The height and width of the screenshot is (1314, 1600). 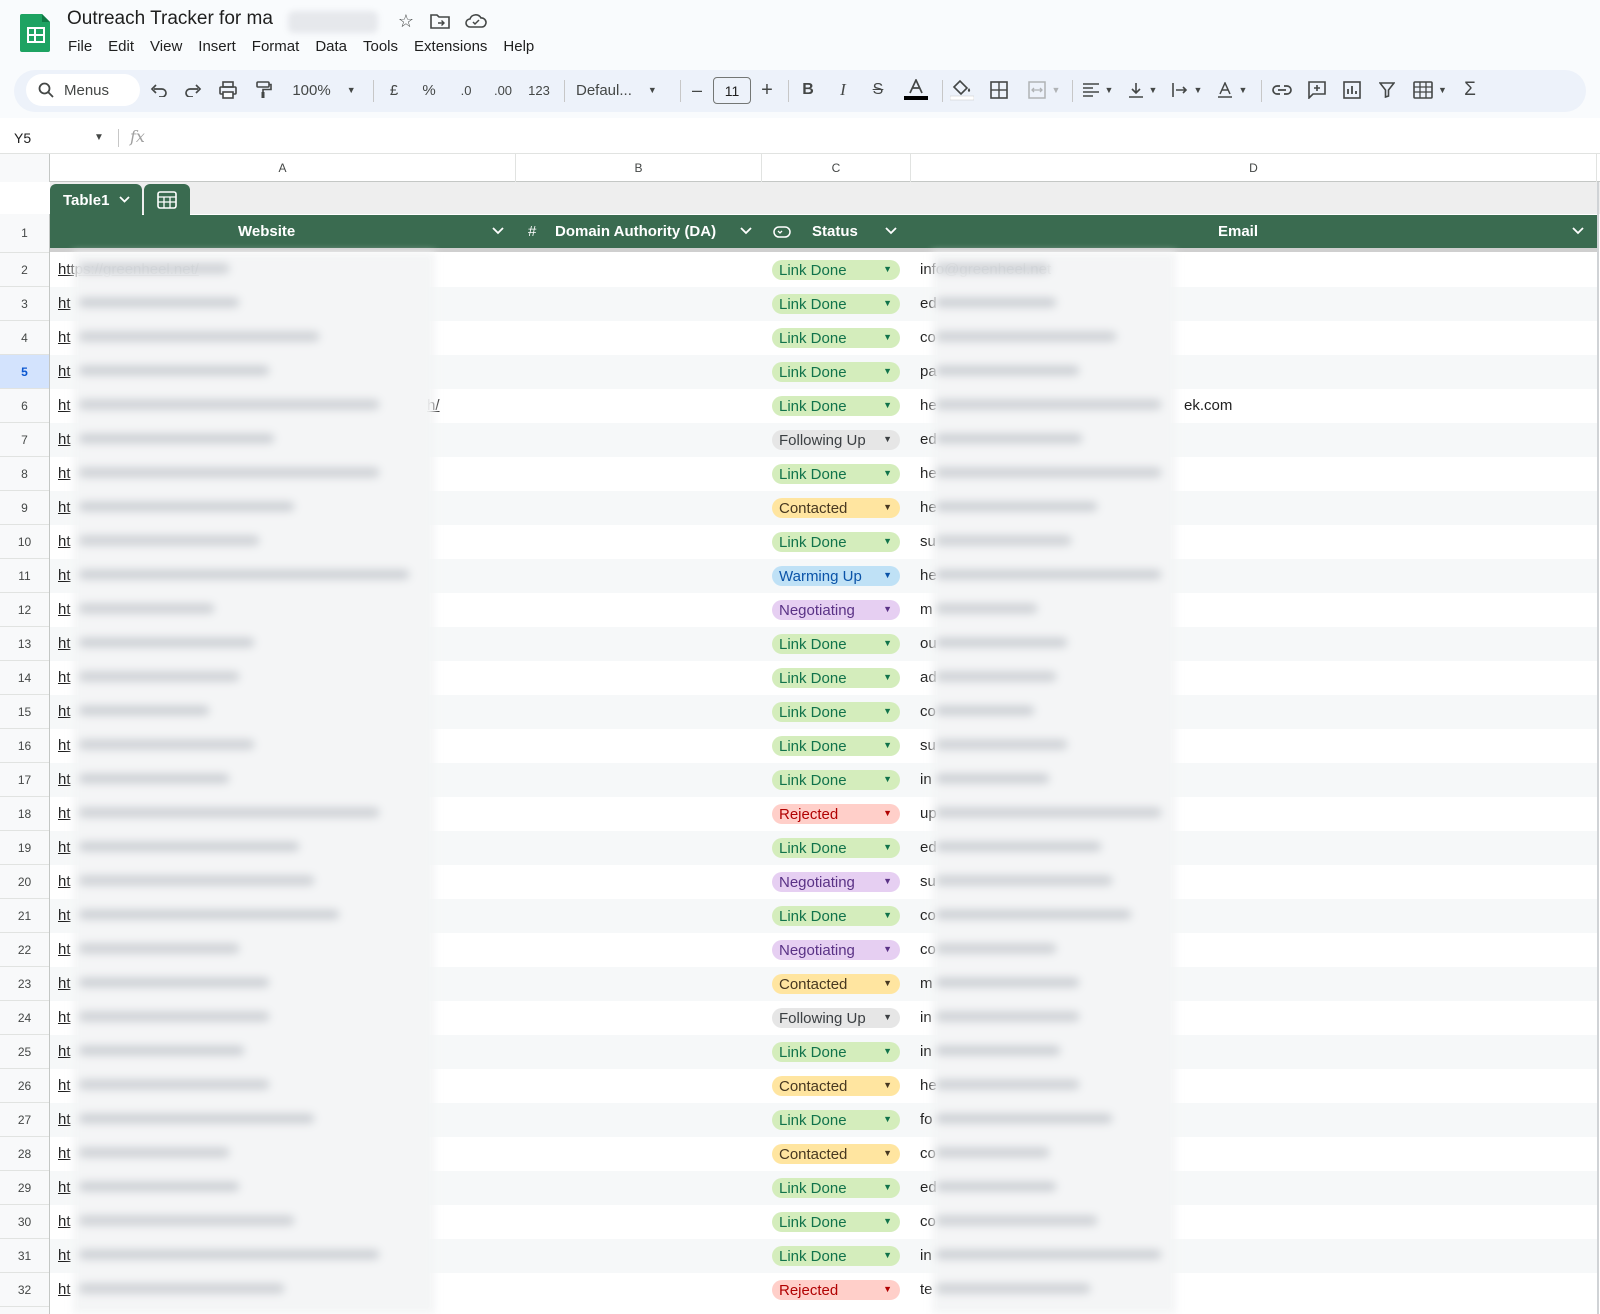 I want to click on row-header: 27, so click(x=24, y=1120).